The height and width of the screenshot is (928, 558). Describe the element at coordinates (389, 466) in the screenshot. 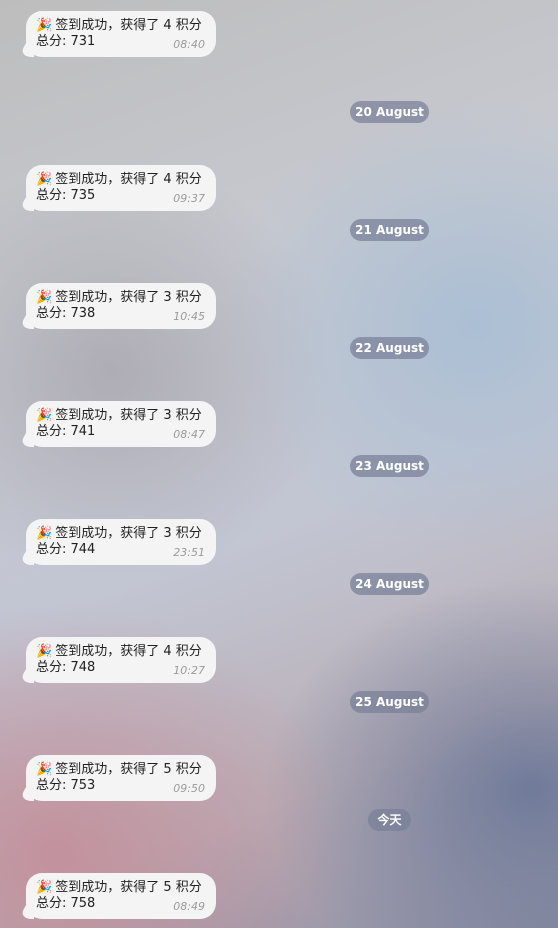

I see `date-badge: 23 August` at that location.